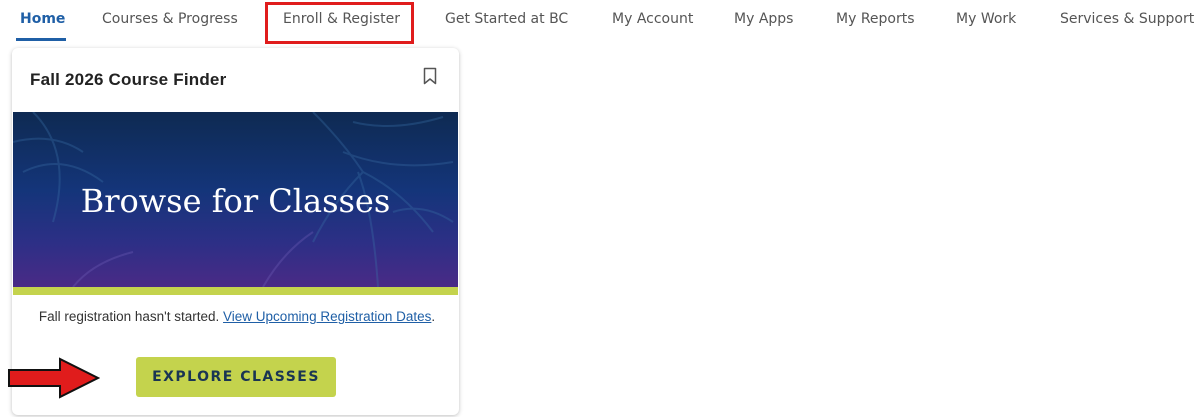 The width and height of the screenshot is (1203, 417). I want to click on nav-item-my-apps: My Apps, so click(763, 19).